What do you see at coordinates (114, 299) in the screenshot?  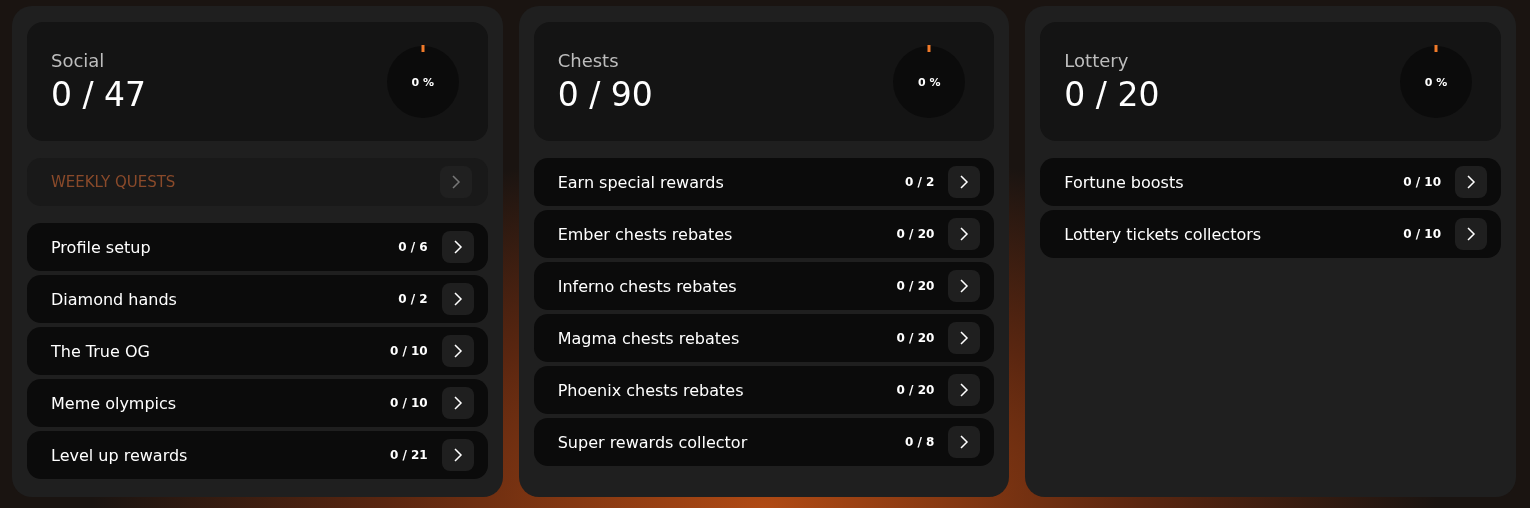 I see `quest-label: Diamond hands` at bounding box center [114, 299].